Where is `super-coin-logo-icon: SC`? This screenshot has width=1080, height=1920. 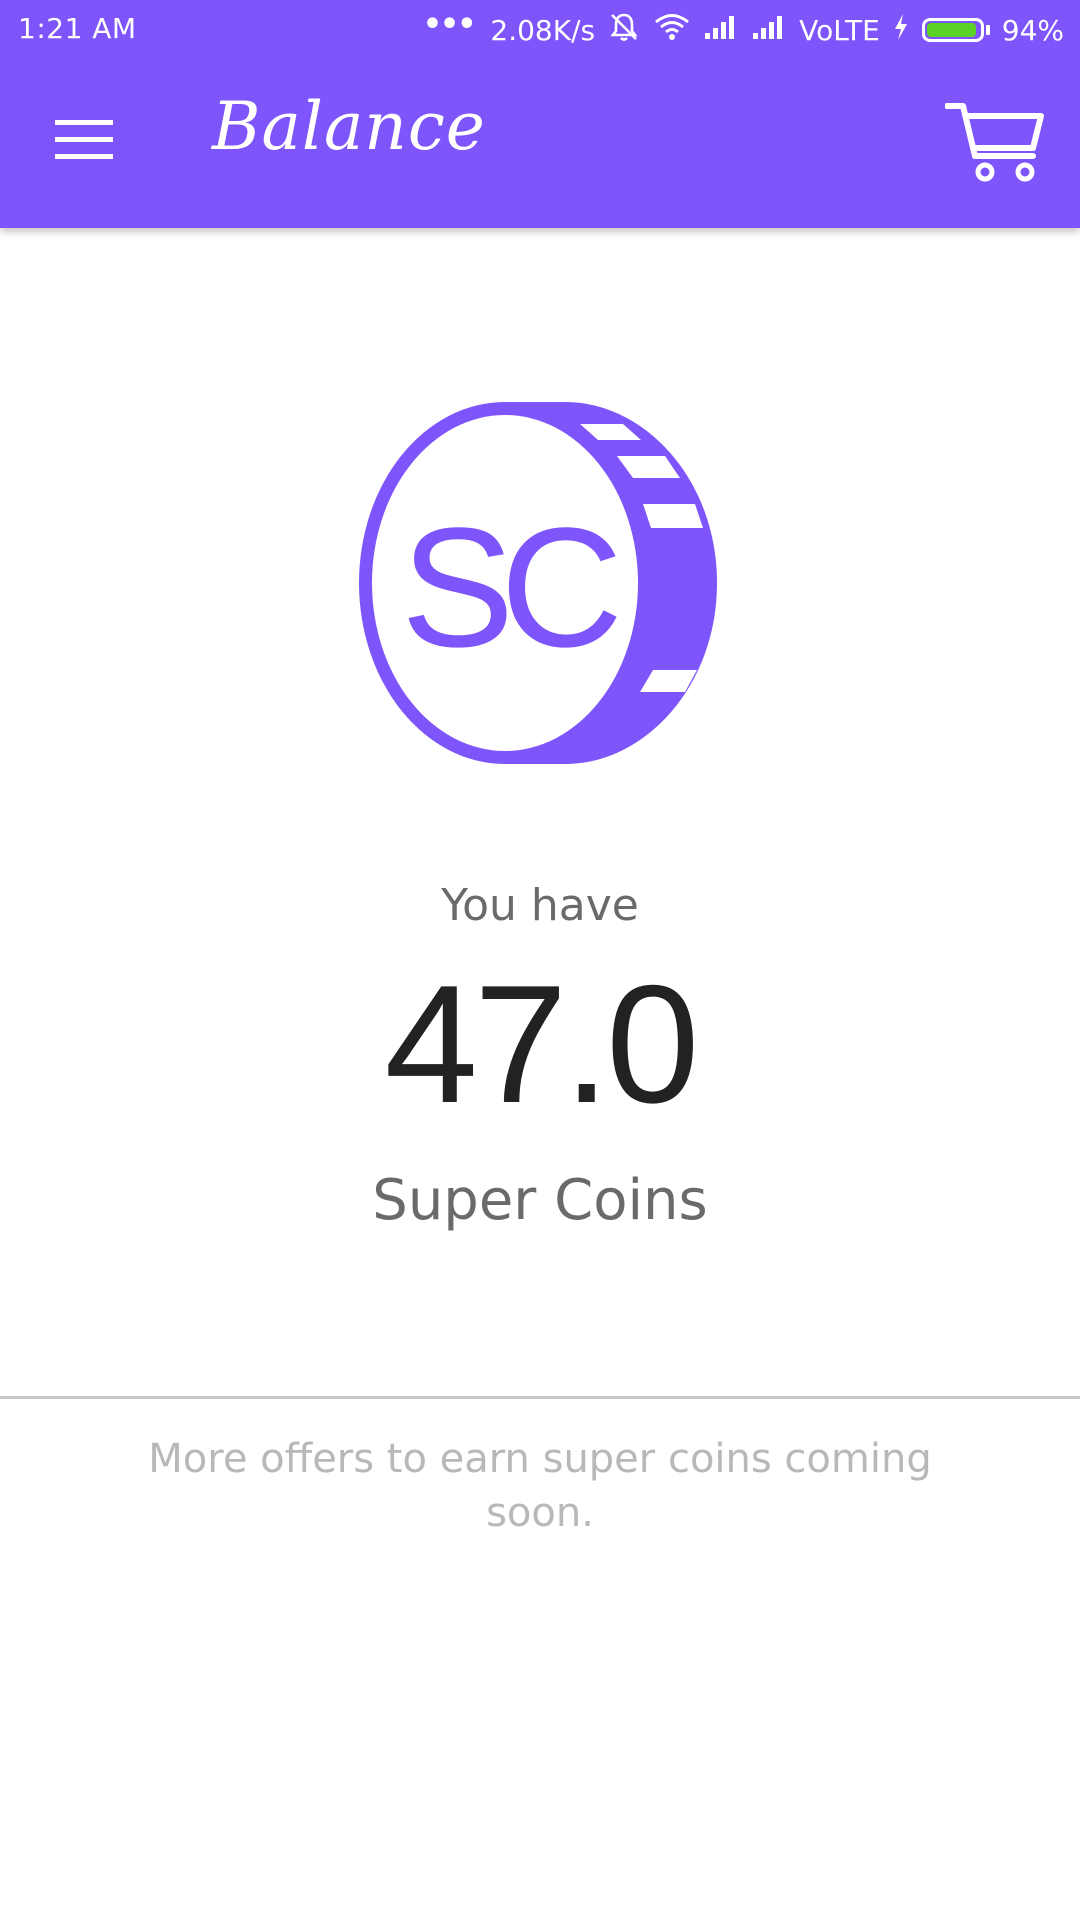 super-coin-logo-icon: SC is located at coordinates (540, 583).